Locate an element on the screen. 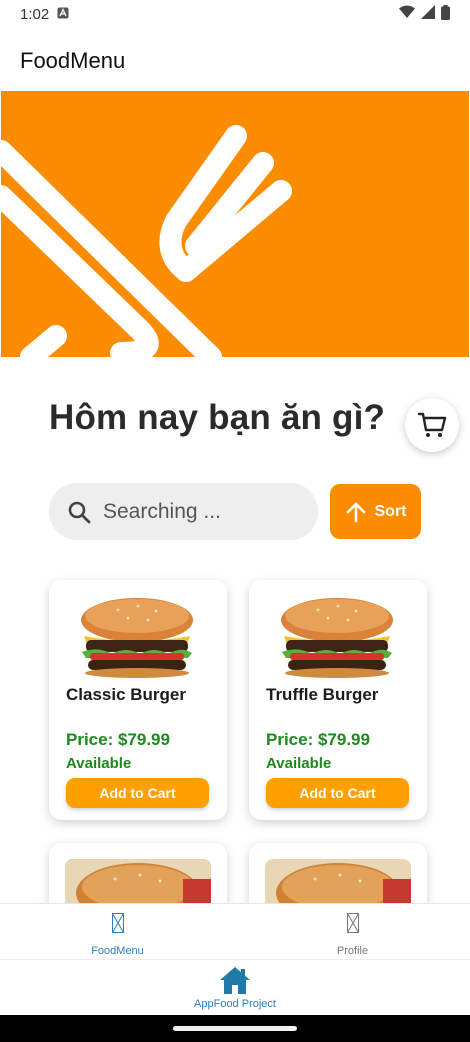 This screenshot has width=470, height=1042. tab-bar: FoodMenu Profile is located at coordinates (235, 931).